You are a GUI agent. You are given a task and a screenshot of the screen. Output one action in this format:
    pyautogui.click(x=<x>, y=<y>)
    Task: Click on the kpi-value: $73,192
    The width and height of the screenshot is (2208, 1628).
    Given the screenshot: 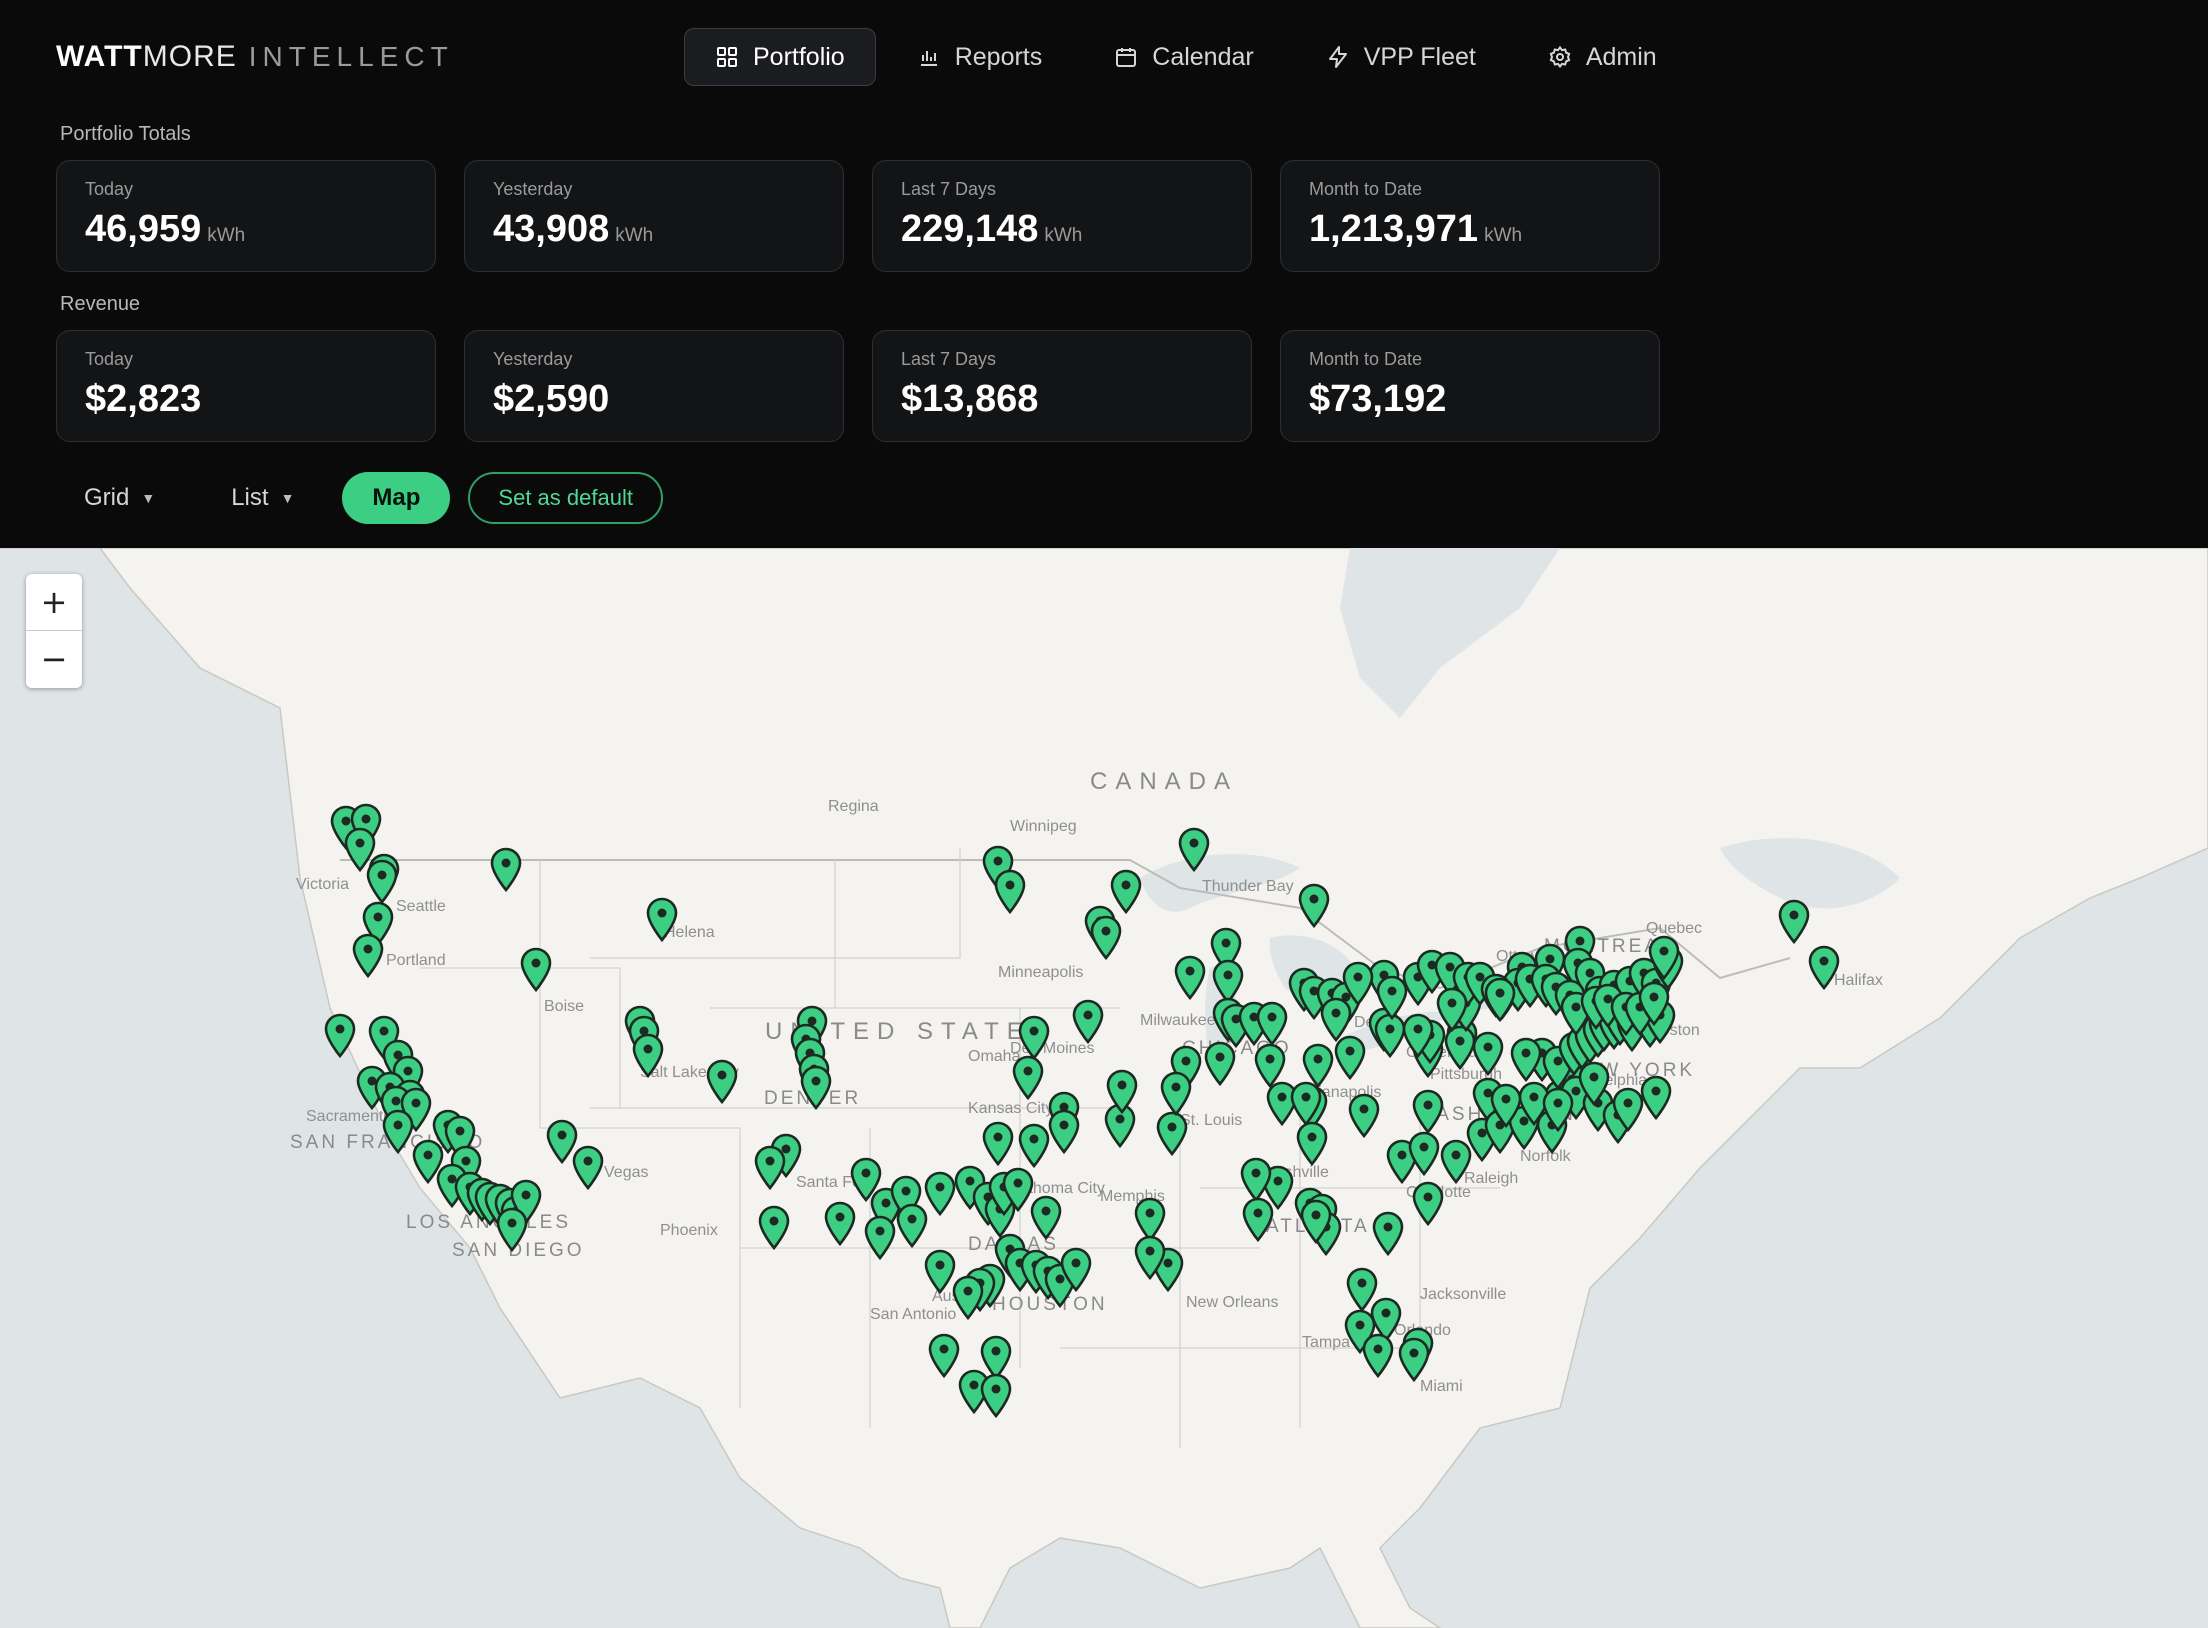 What is the action you would take?
    pyautogui.click(x=1378, y=399)
    